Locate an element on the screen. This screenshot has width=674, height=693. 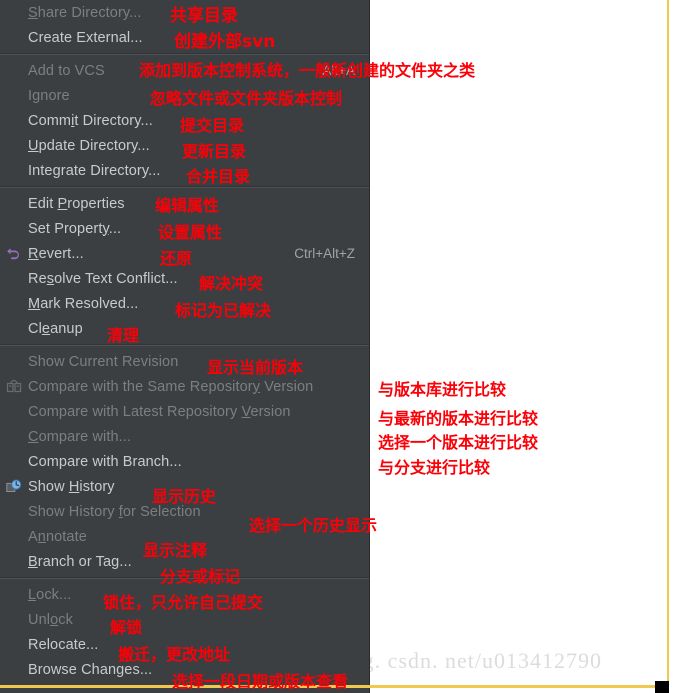
annotation-text: 选择一段日期或版本查看 is located at coordinates (260, 681).